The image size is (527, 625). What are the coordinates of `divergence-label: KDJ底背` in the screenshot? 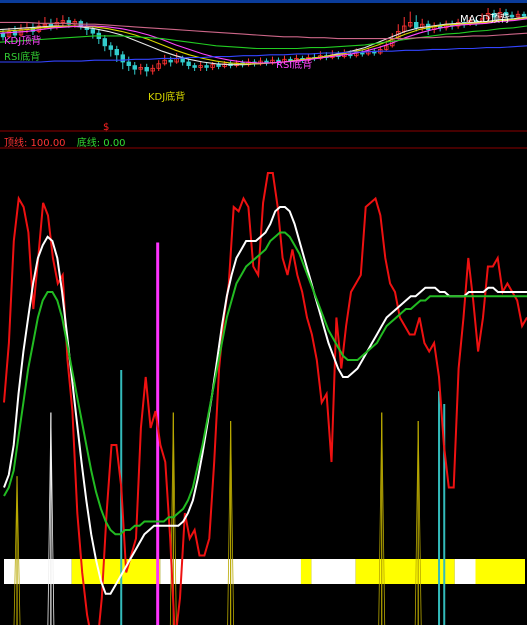 It's located at (166, 96).